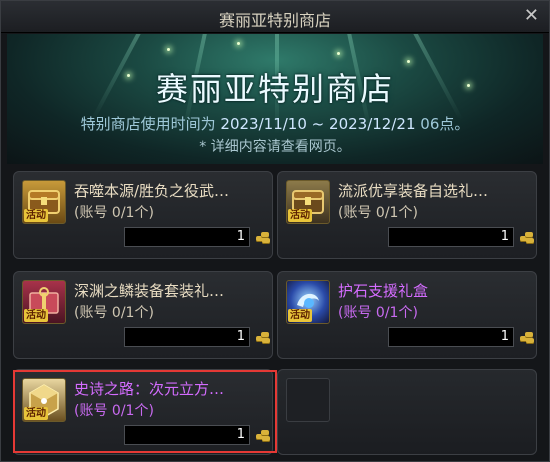 This screenshot has height=462, width=550. I want to click on end-suffix: 06点。, so click(445, 124).